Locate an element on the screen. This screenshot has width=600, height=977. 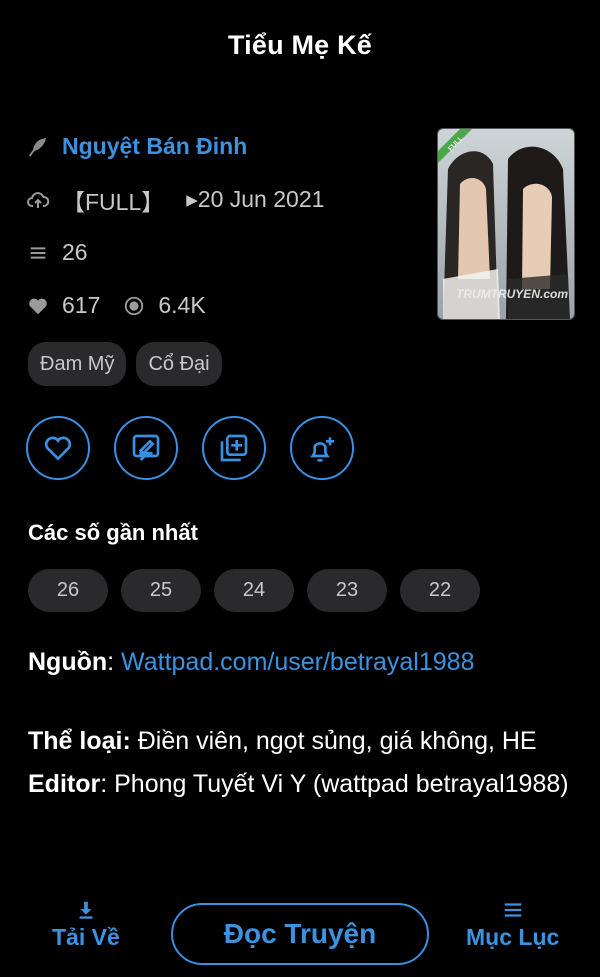
download-label: Tải Về is located at coordinates (86, 937).